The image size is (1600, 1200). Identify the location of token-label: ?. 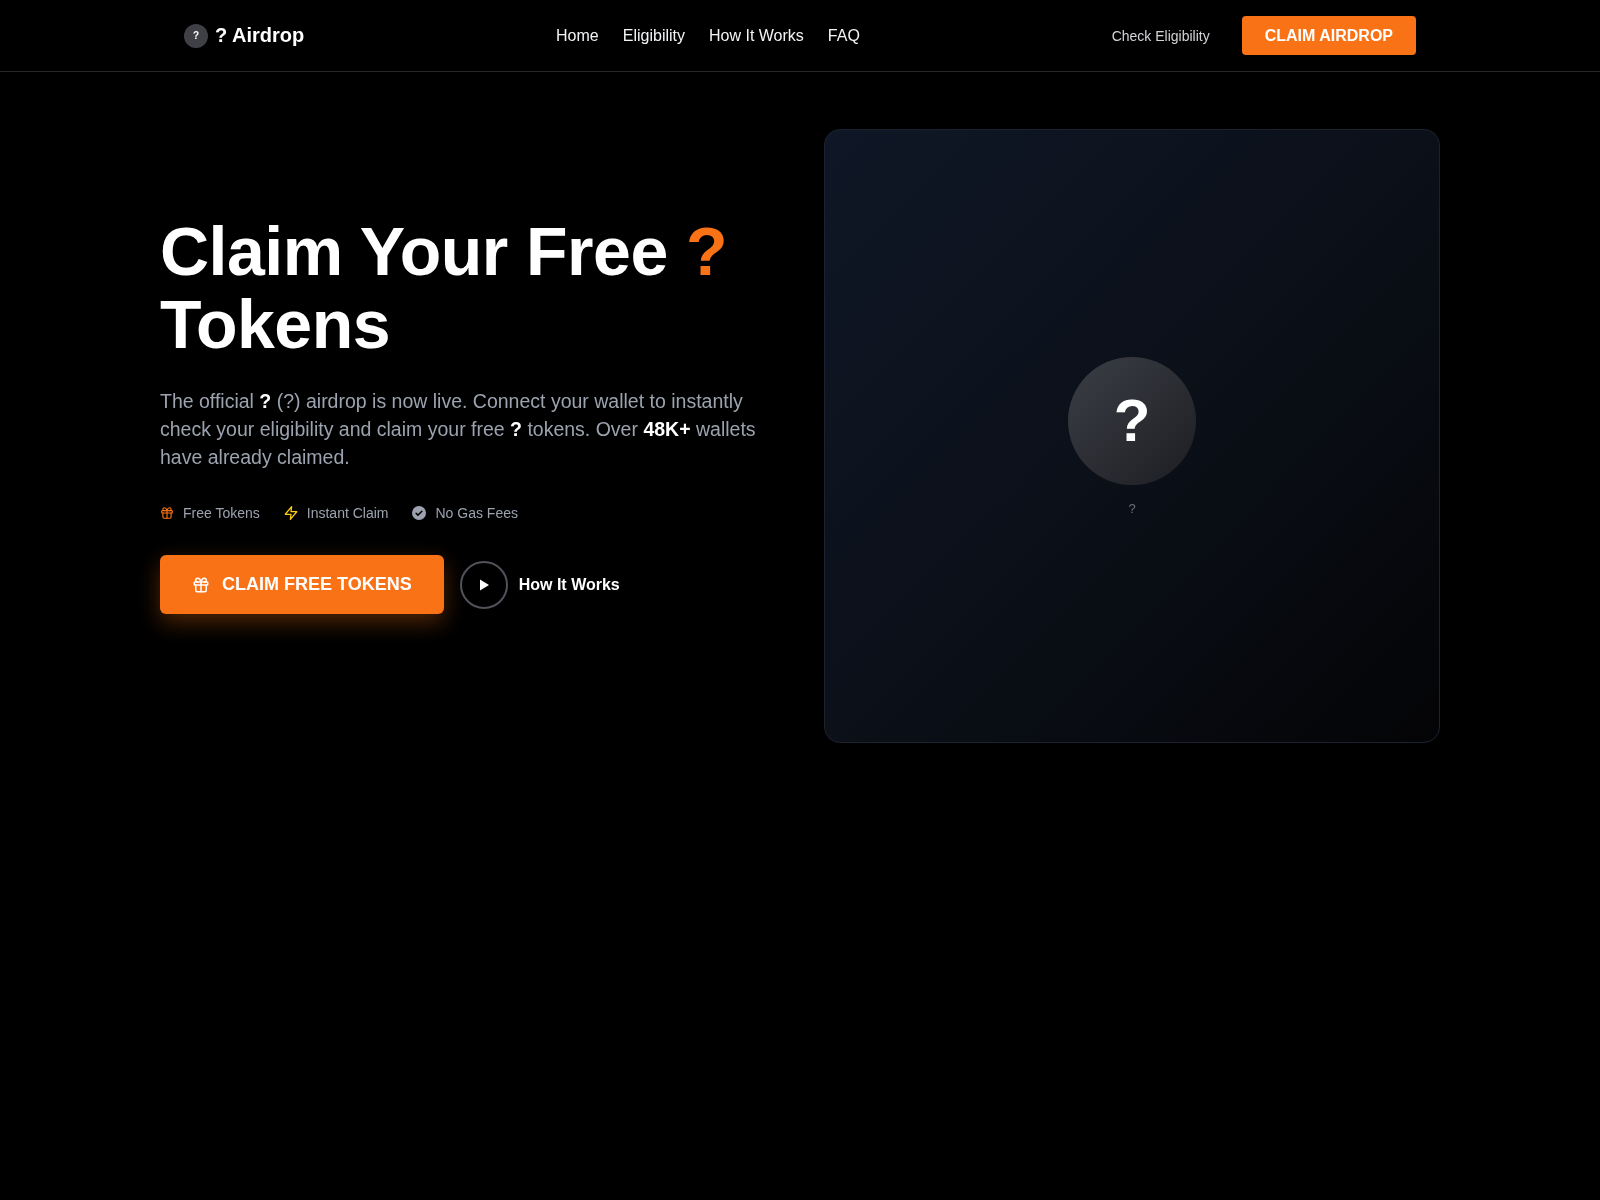
(1132, 508).